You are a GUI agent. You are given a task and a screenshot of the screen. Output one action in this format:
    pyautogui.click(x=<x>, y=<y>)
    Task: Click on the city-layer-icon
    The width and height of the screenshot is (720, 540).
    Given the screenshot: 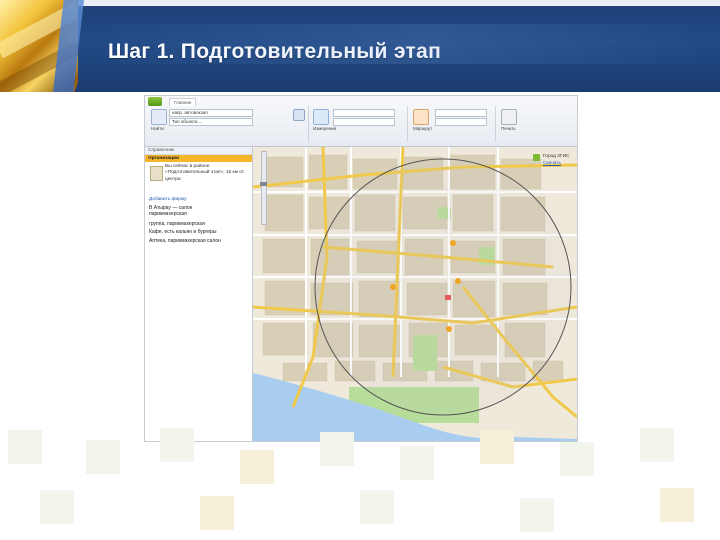 What is the action you would take?
    pyautogui.click(x=536, y=157)
    